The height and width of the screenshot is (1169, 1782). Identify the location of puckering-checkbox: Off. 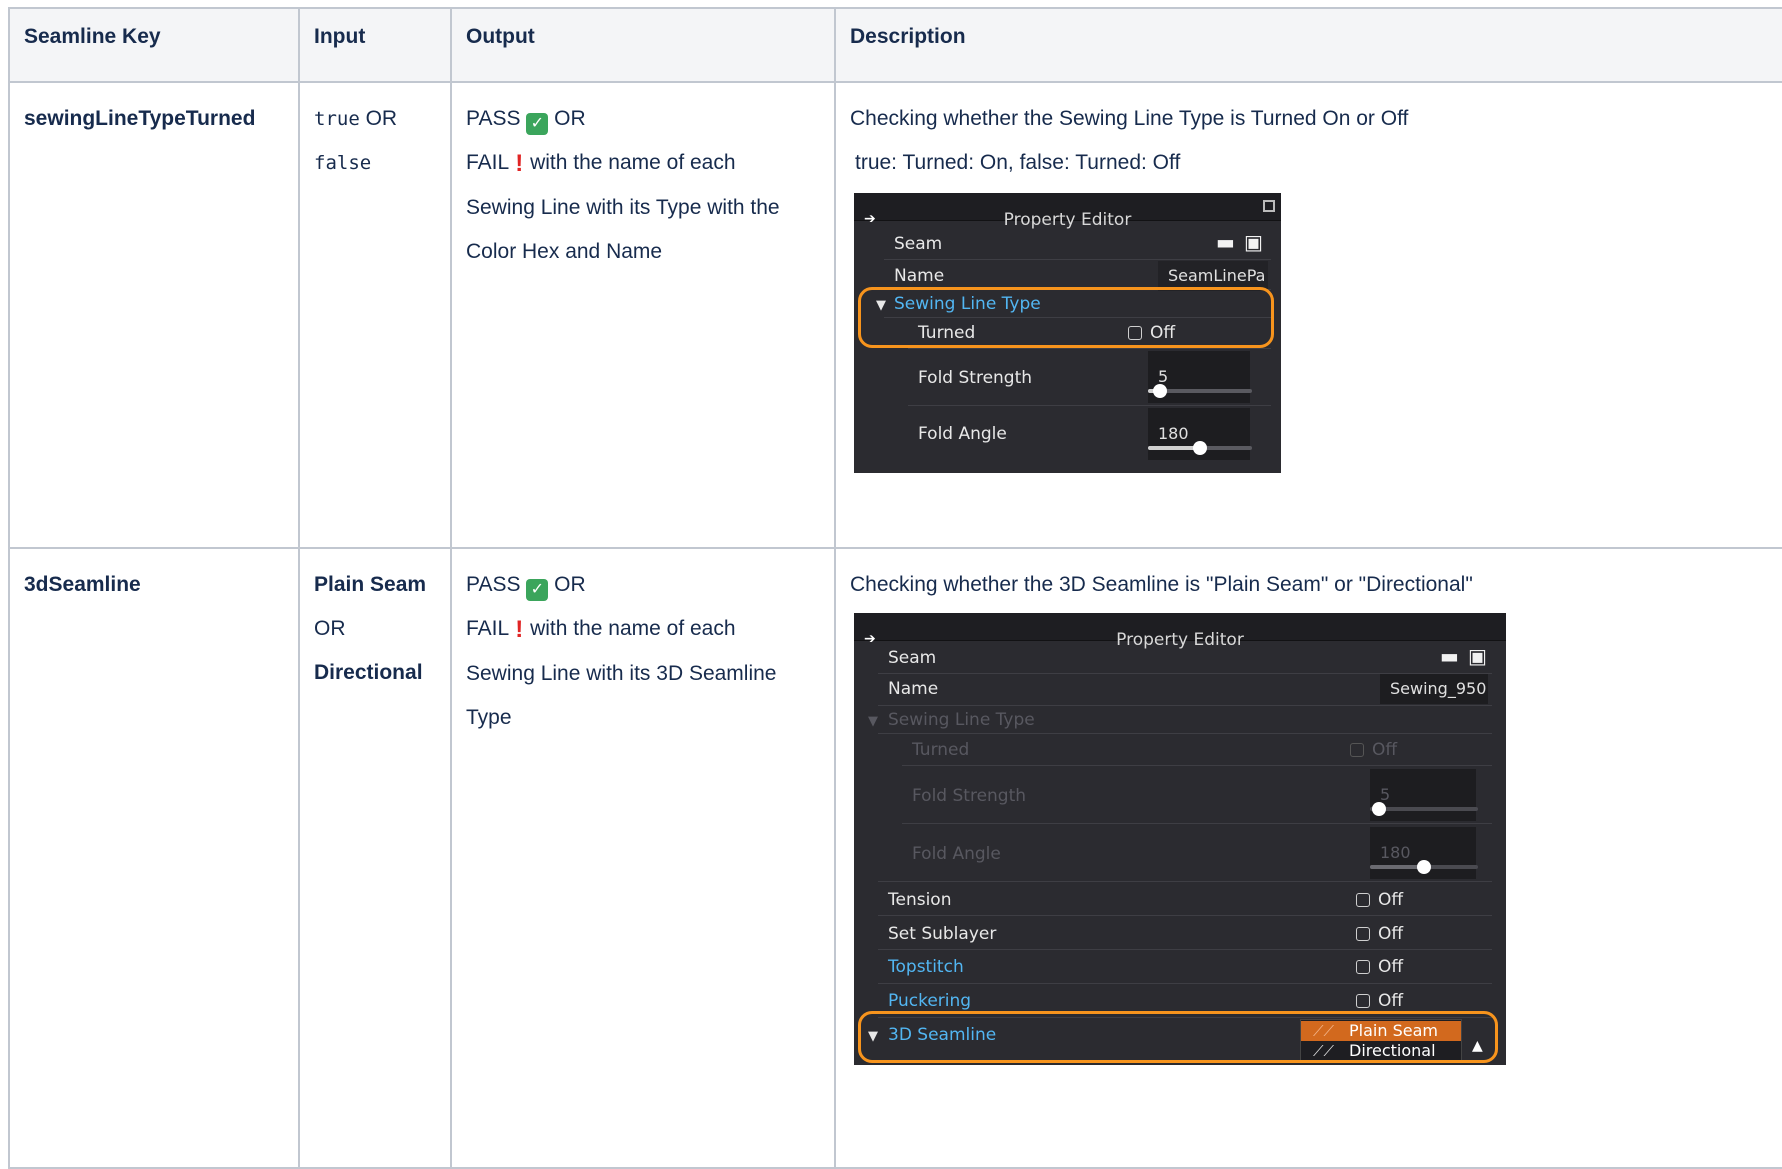
(1379, 1001).